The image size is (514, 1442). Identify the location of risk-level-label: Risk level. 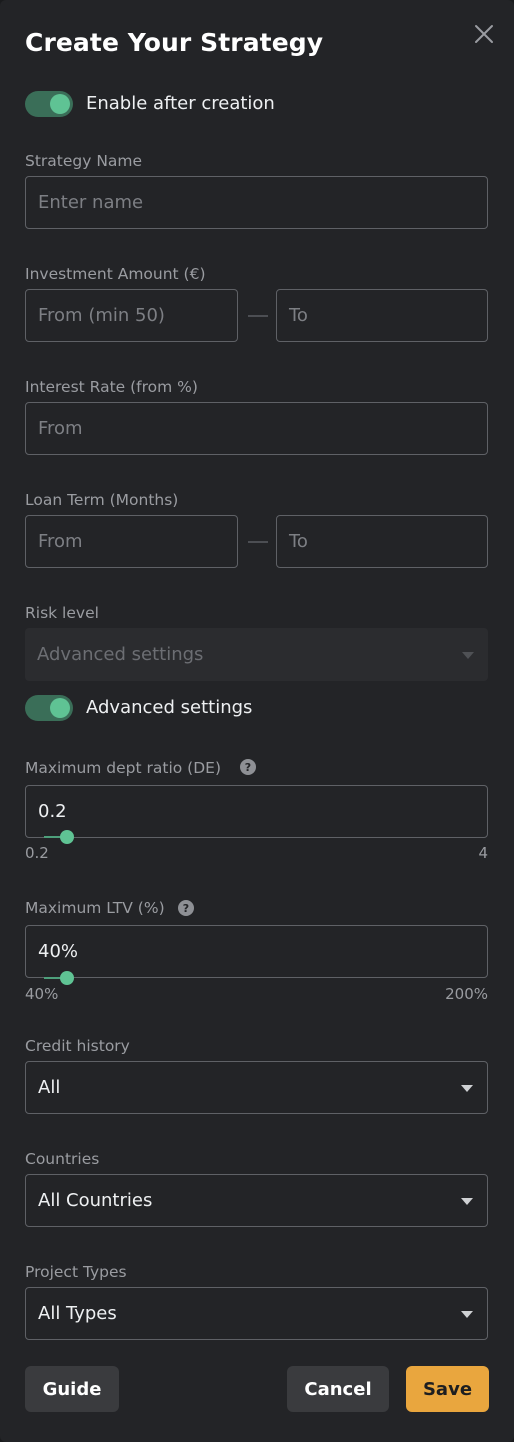
(62, 613).